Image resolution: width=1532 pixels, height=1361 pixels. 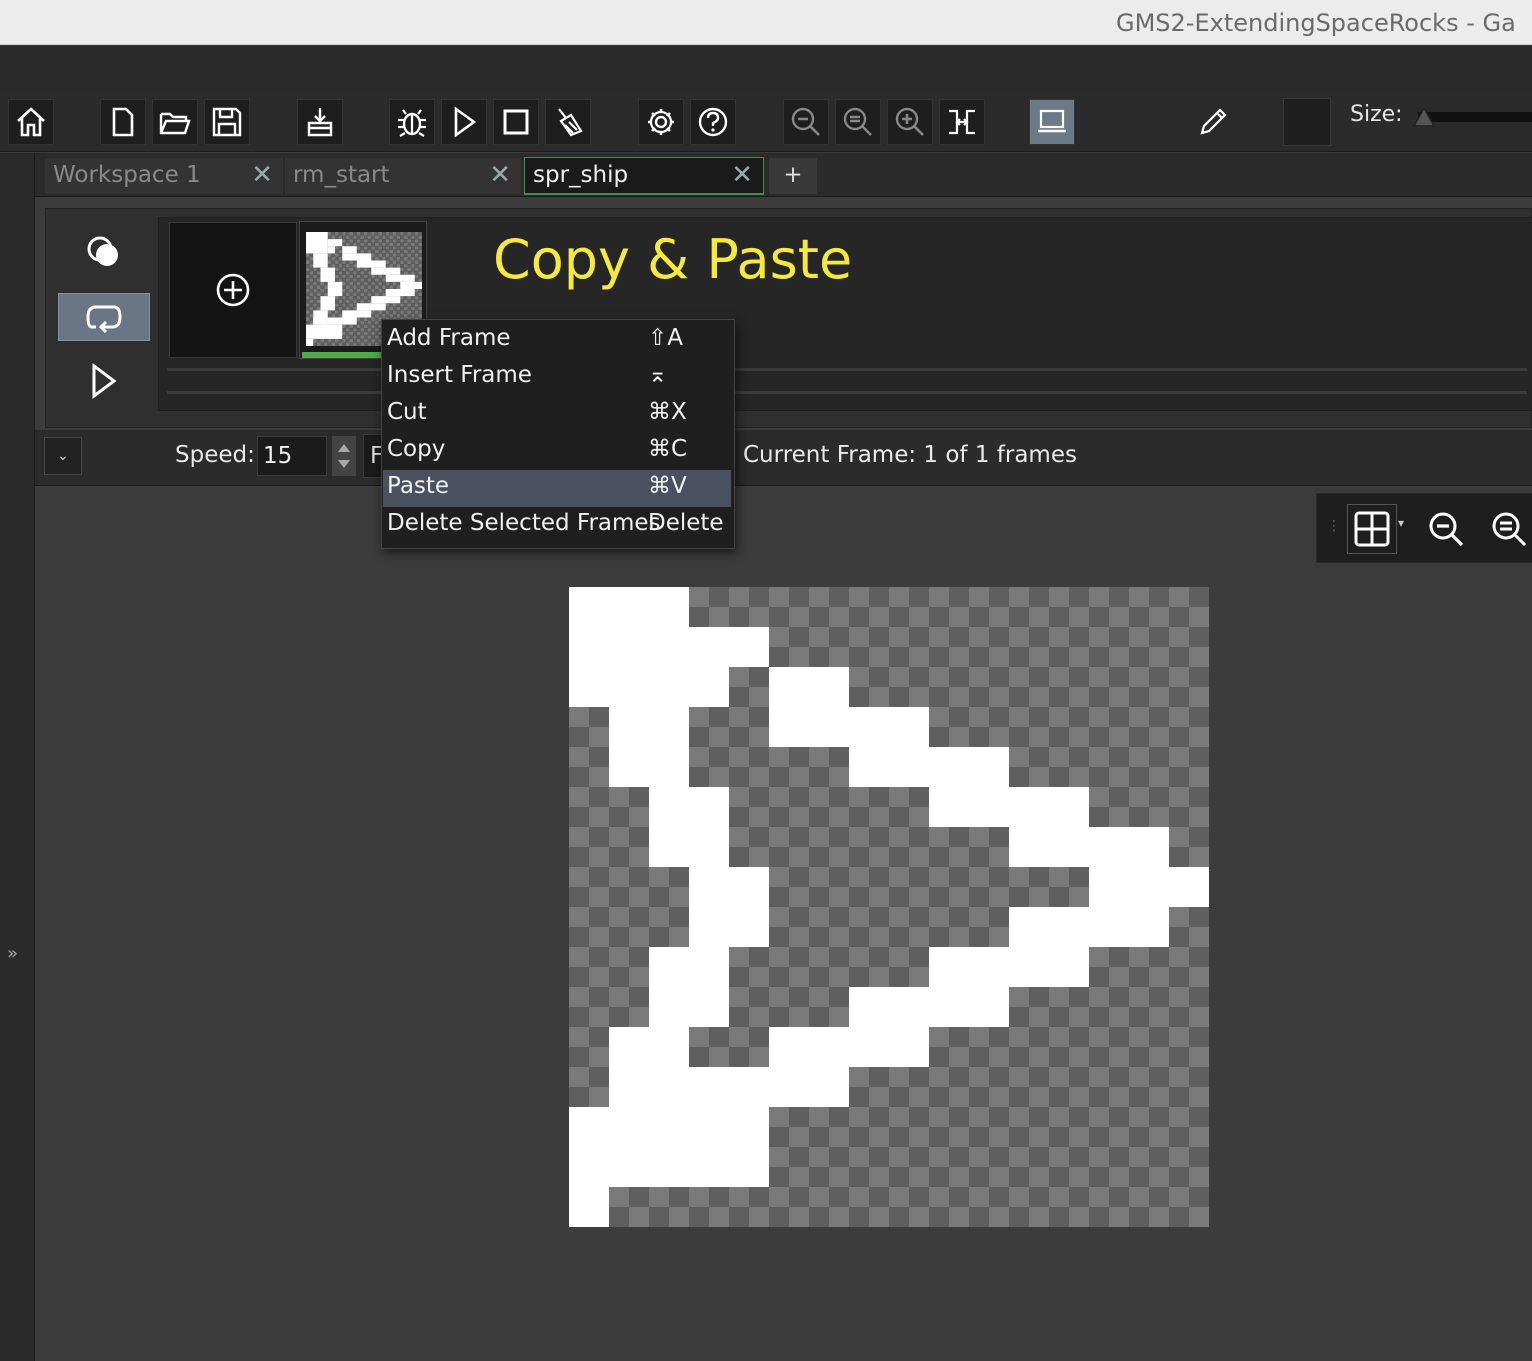 What do you see at coordinates (320, 122) in the screenshot?
I see `create-executable-button` at bounding box center [320, 122].